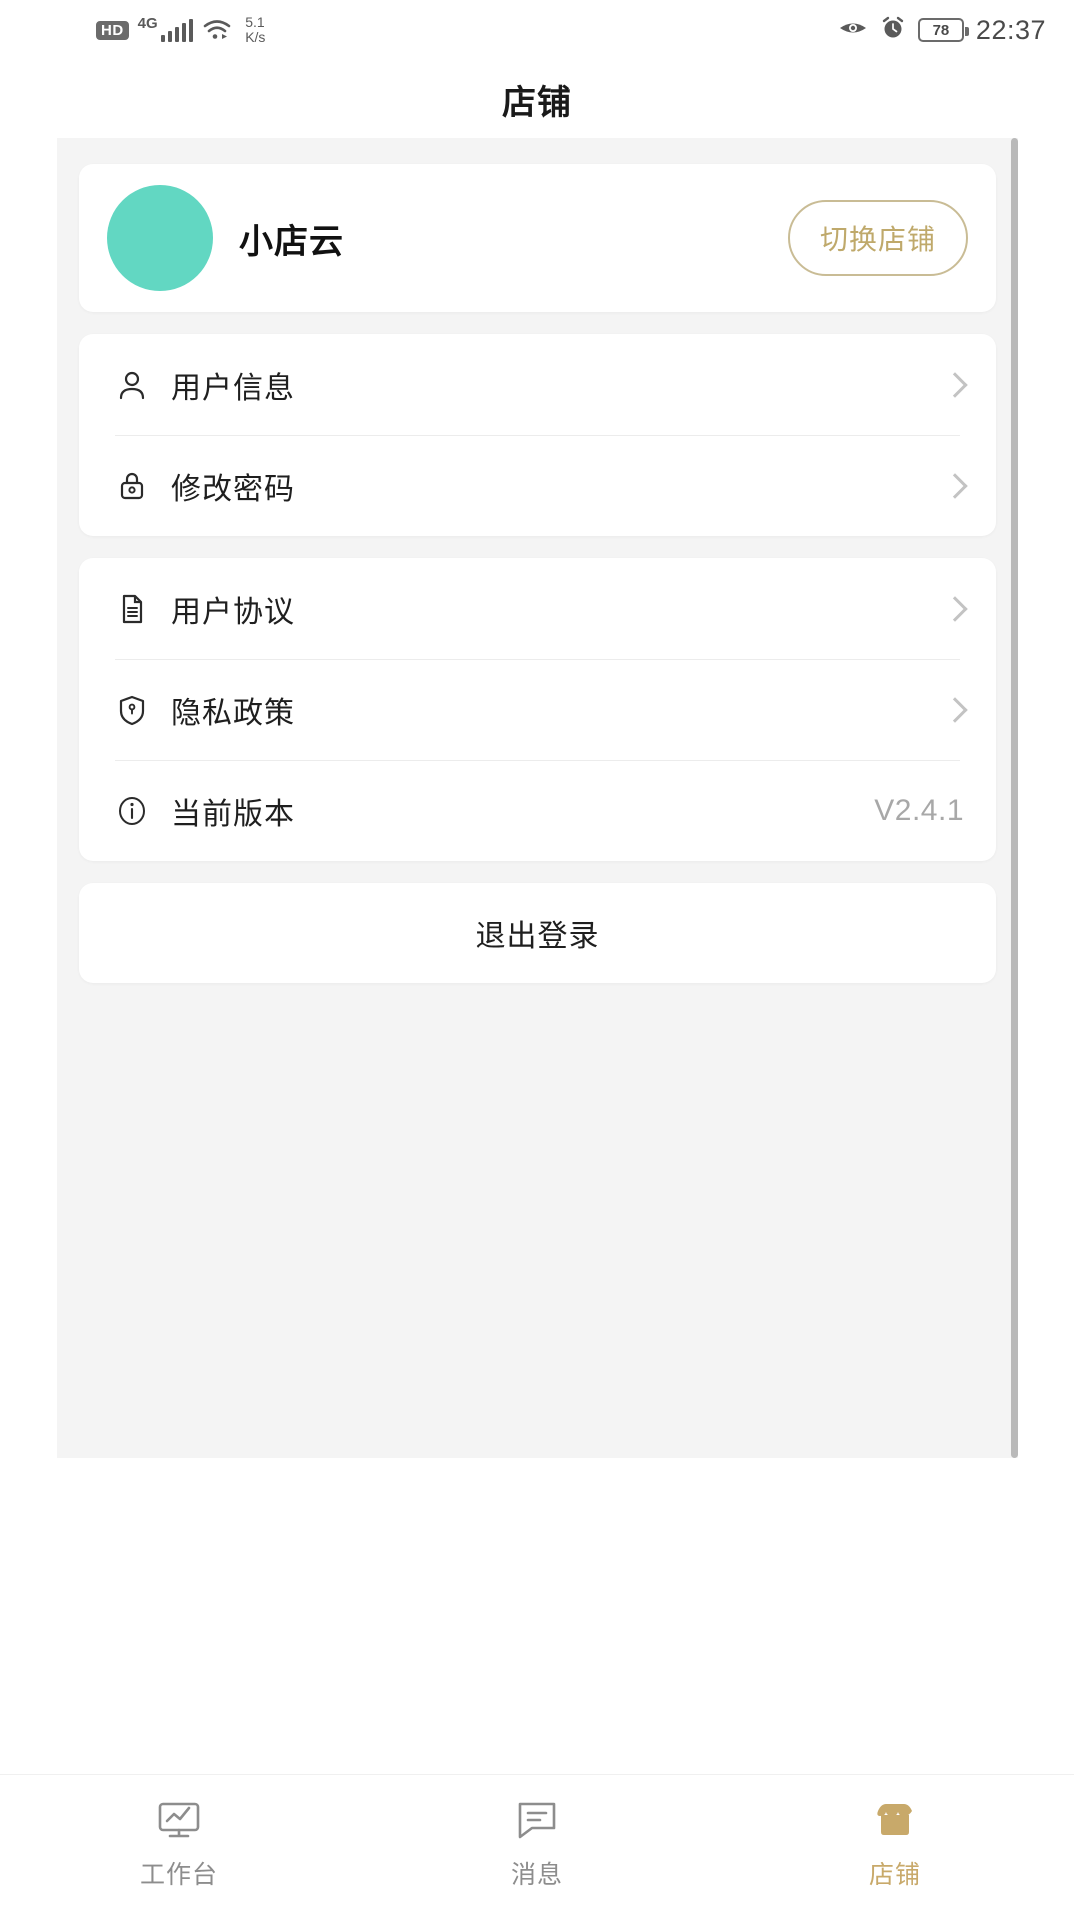 The width and height of the screenshot is (1074, 1914). I want to click on switch-shop-button: 切换店铺, so click(877, 238).